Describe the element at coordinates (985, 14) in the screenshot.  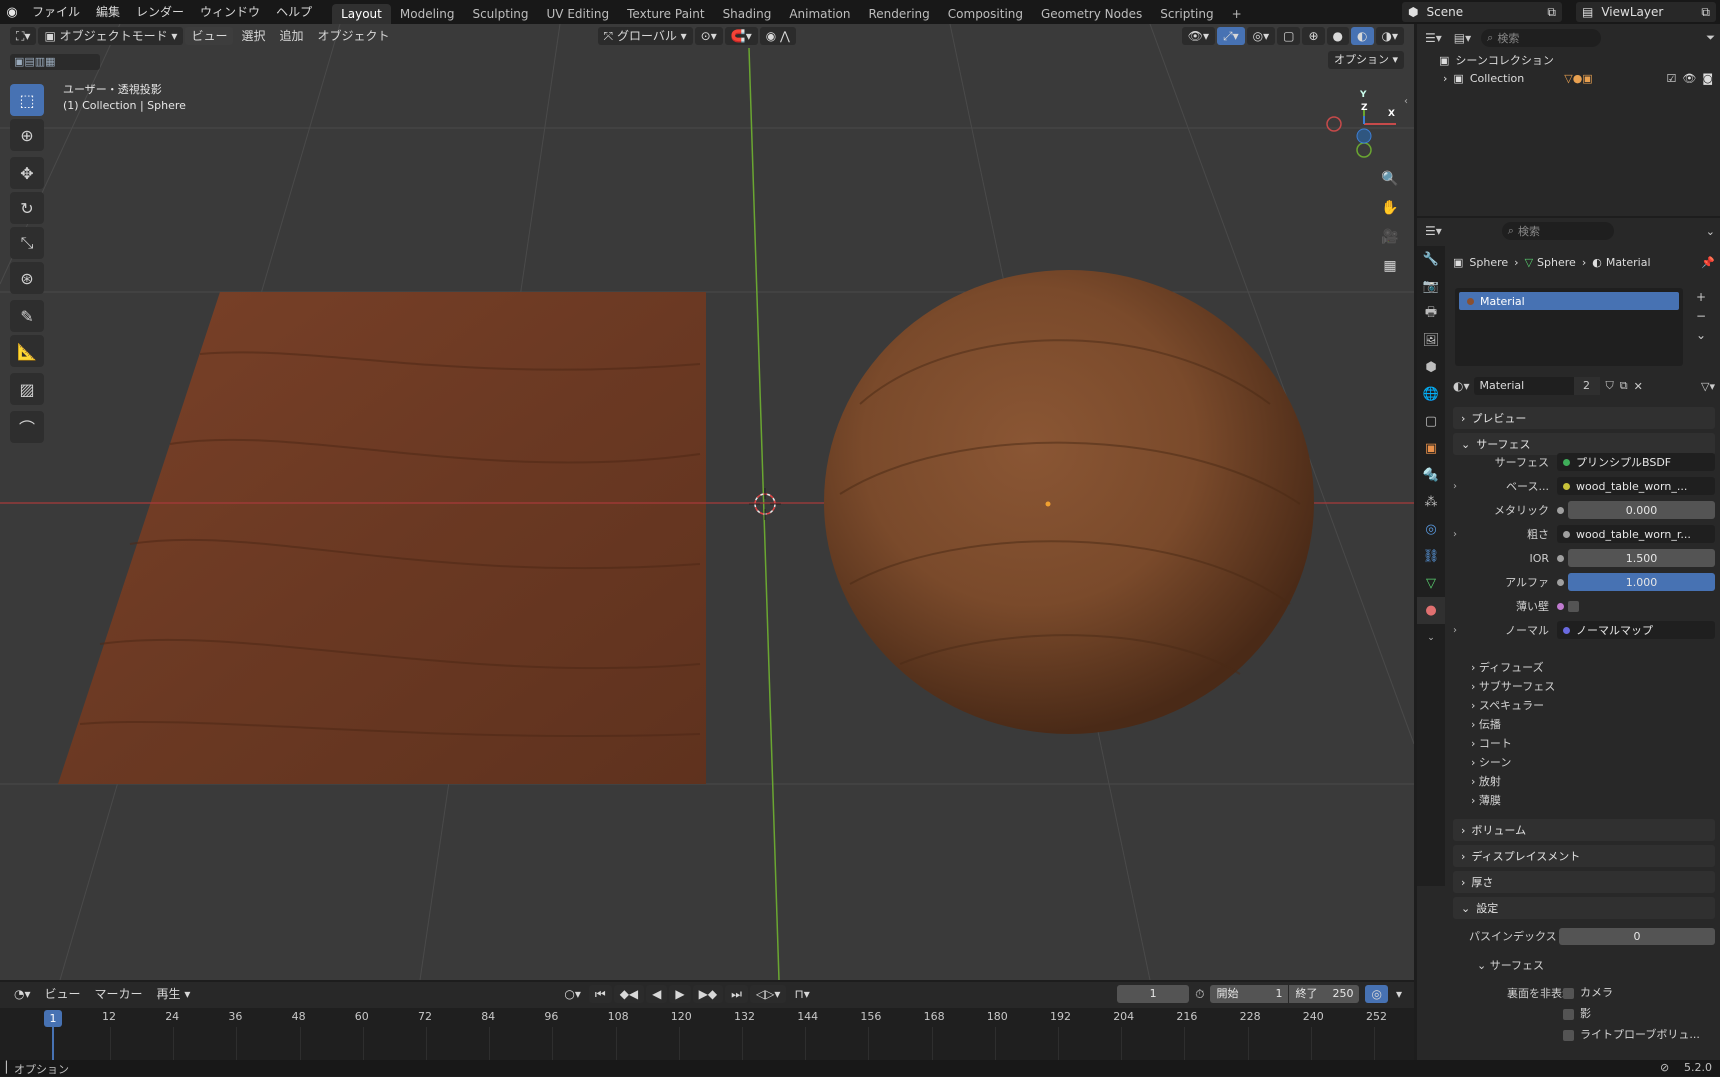
I see `tab-compositing: Compositing` at that location.